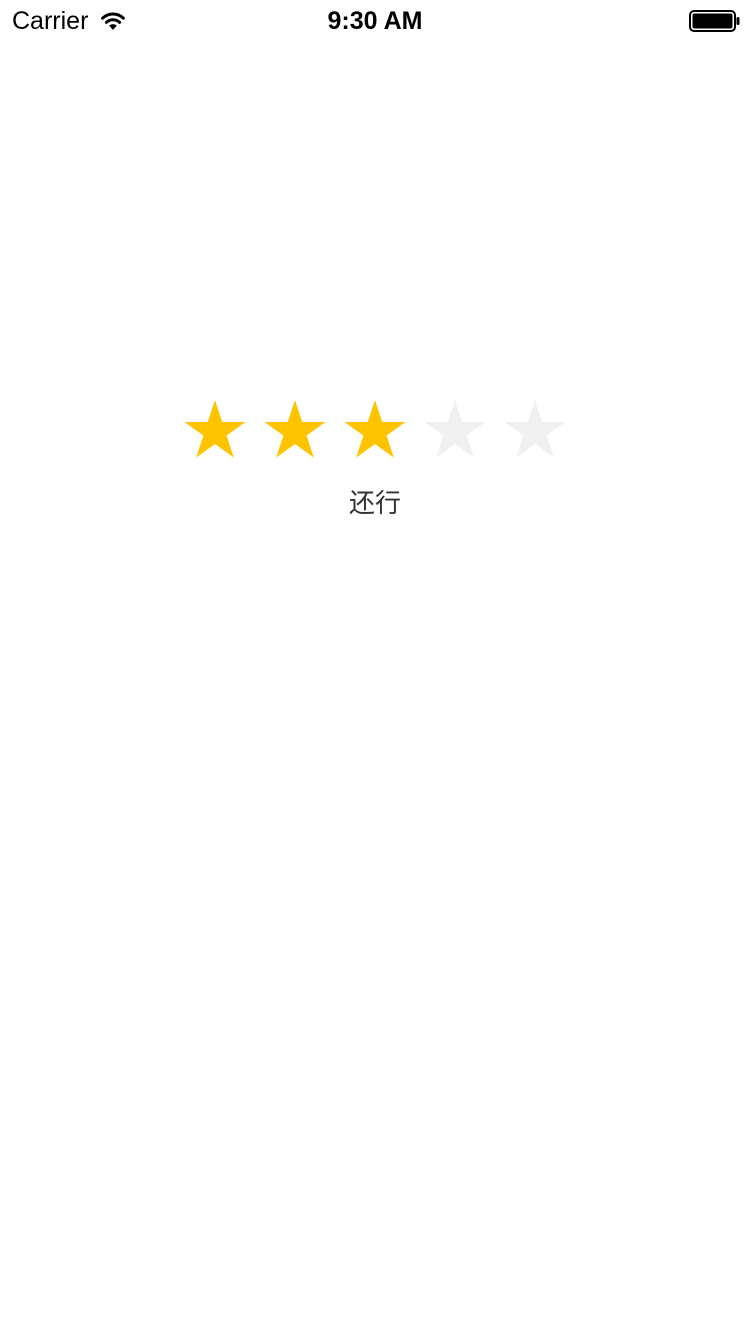  I want to click on star-rating, so click(375, 432).